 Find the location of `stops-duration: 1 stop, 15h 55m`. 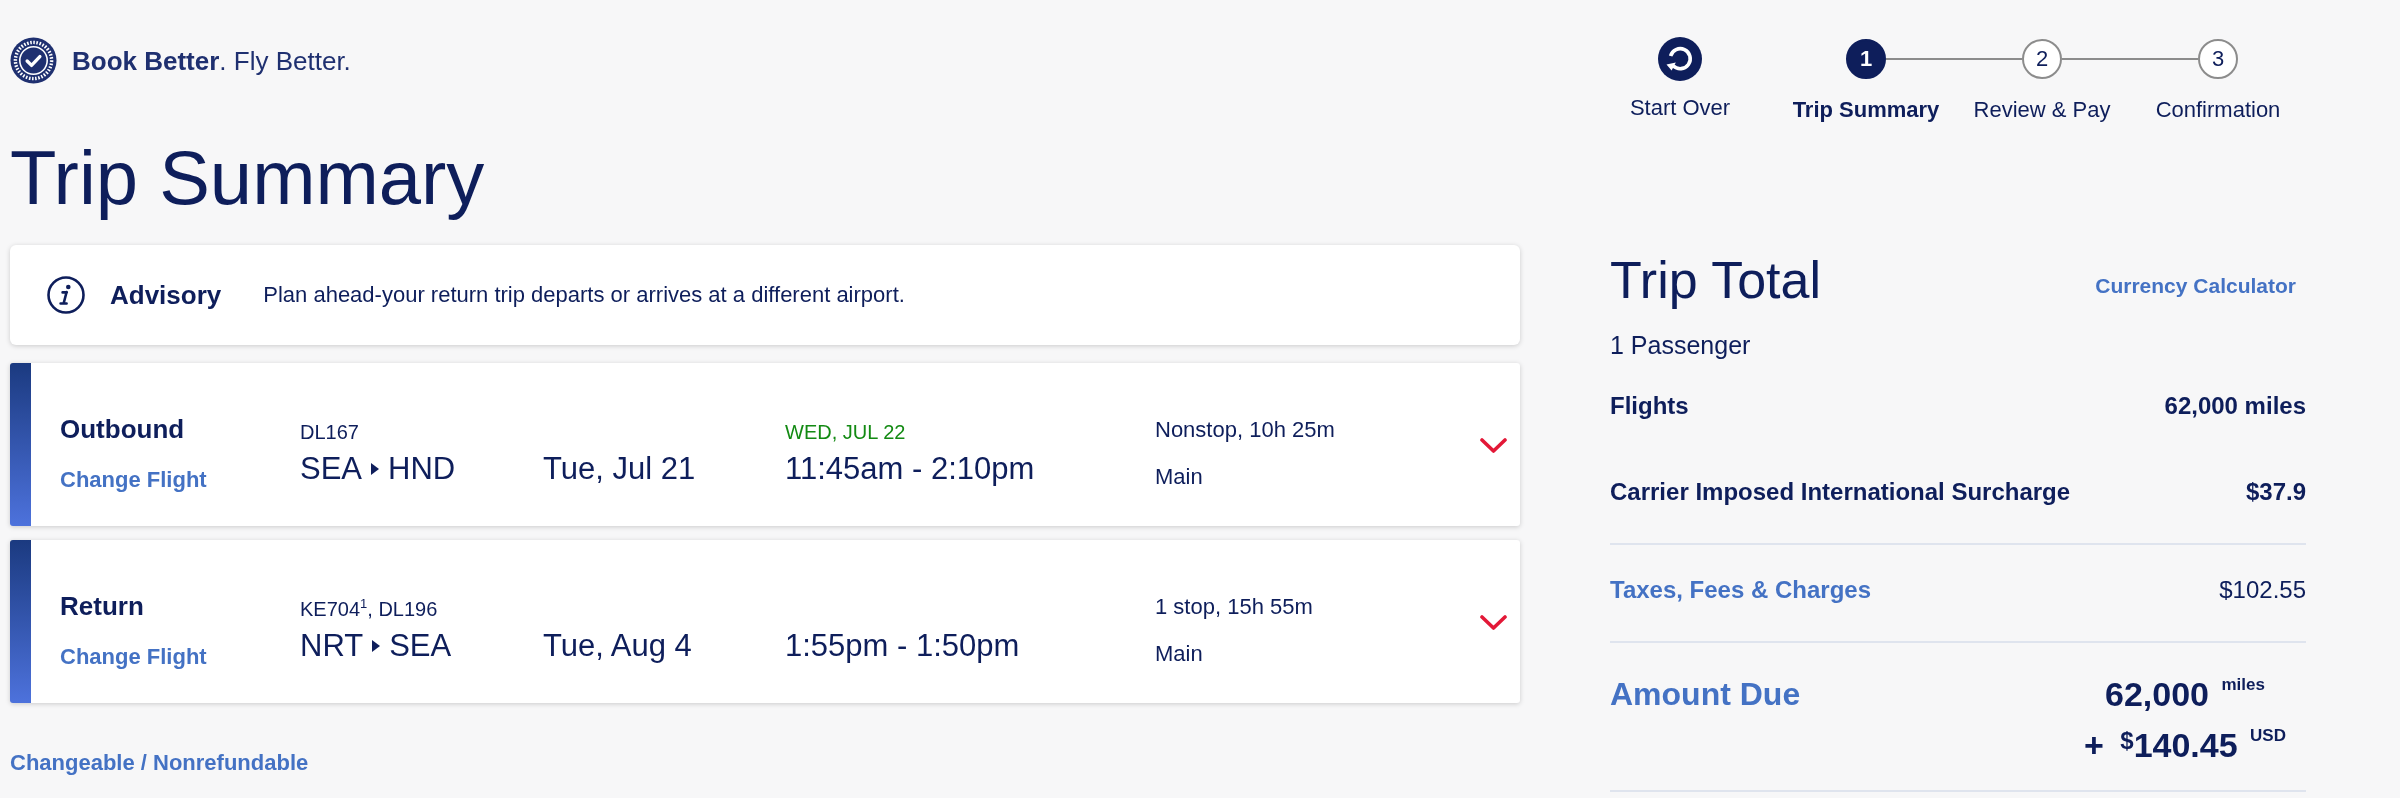

stops-duration: 1 stop, 15h 55m is located at coordinates (1234, 607).